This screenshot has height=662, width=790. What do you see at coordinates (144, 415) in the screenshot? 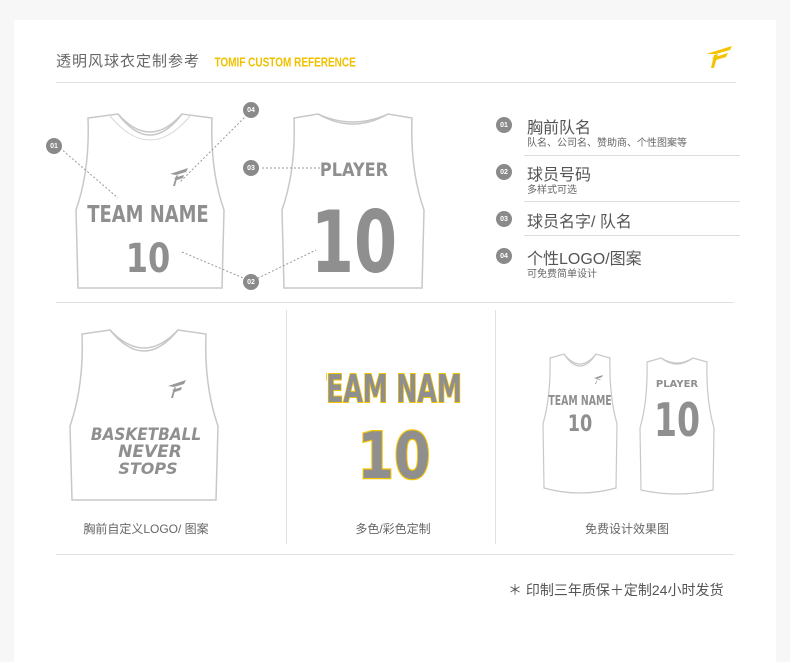
I see `panel-logo-jersey: BASKETBALL NEVER STOPS` at bounding box center [144, 415].